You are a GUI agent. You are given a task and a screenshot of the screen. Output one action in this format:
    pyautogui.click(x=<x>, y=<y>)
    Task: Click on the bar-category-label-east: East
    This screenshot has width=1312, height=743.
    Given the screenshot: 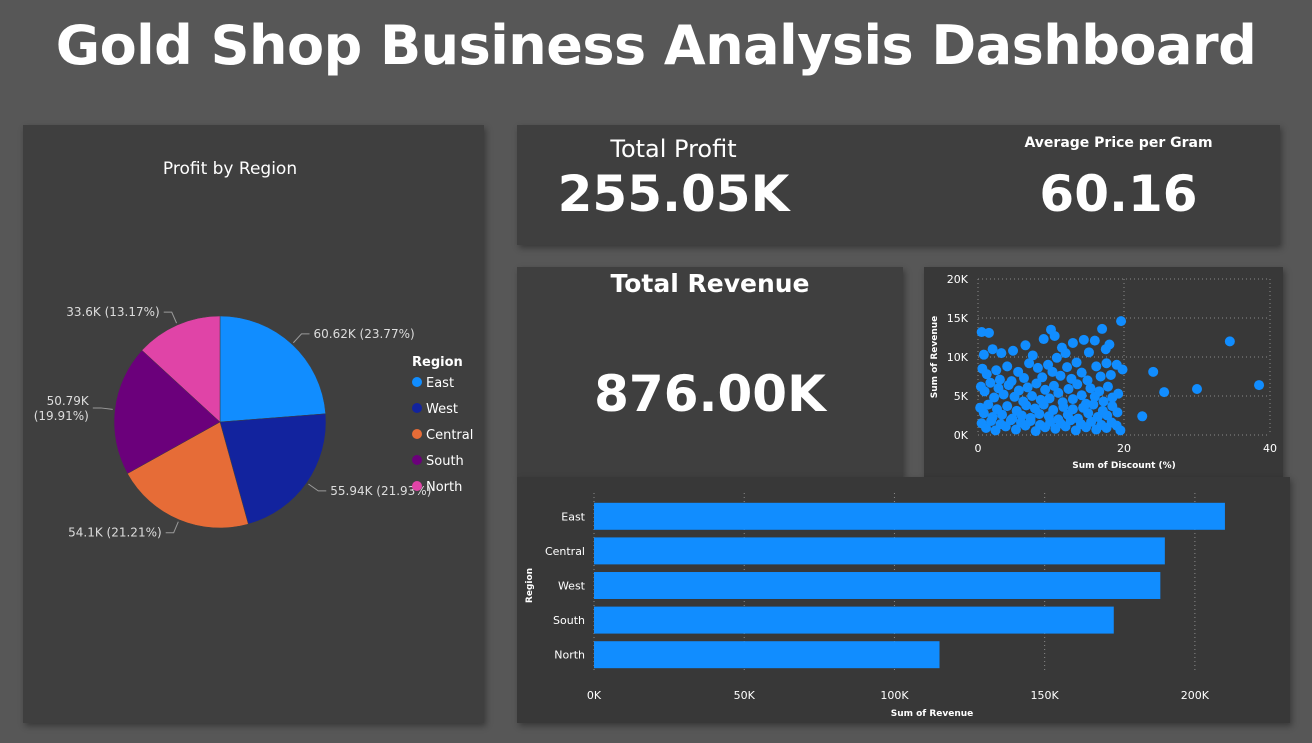 What is the action you would take?
    pyautogui.click(x=573, y=516)
    